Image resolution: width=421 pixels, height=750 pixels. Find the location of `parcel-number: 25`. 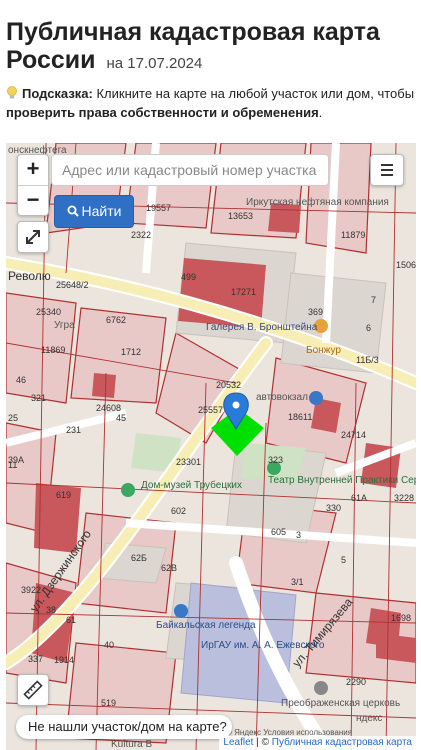

parcel-number: 25 is located at coordinates (13, 418).